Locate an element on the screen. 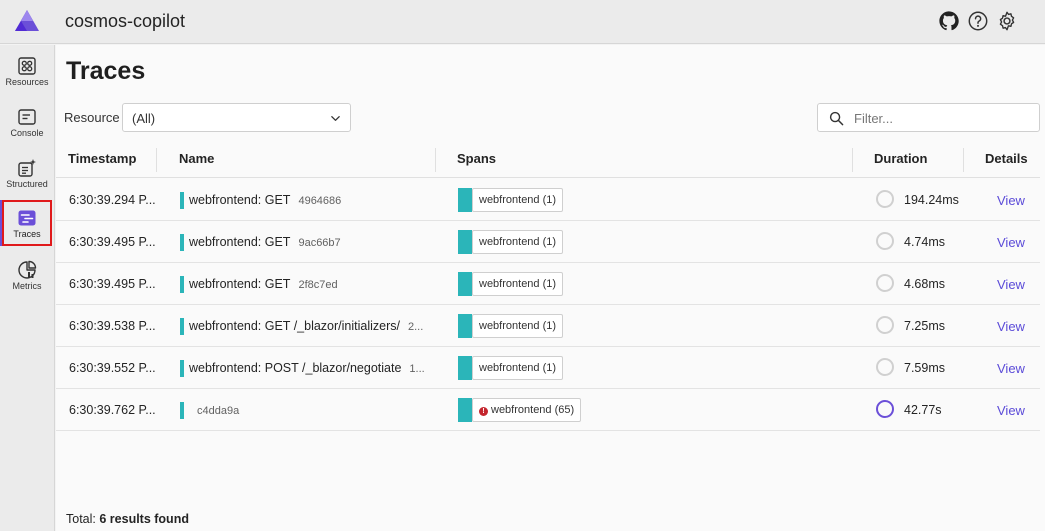 This screenshot has width=1045, height=531. search-icon is located at coordinates (836, 118).